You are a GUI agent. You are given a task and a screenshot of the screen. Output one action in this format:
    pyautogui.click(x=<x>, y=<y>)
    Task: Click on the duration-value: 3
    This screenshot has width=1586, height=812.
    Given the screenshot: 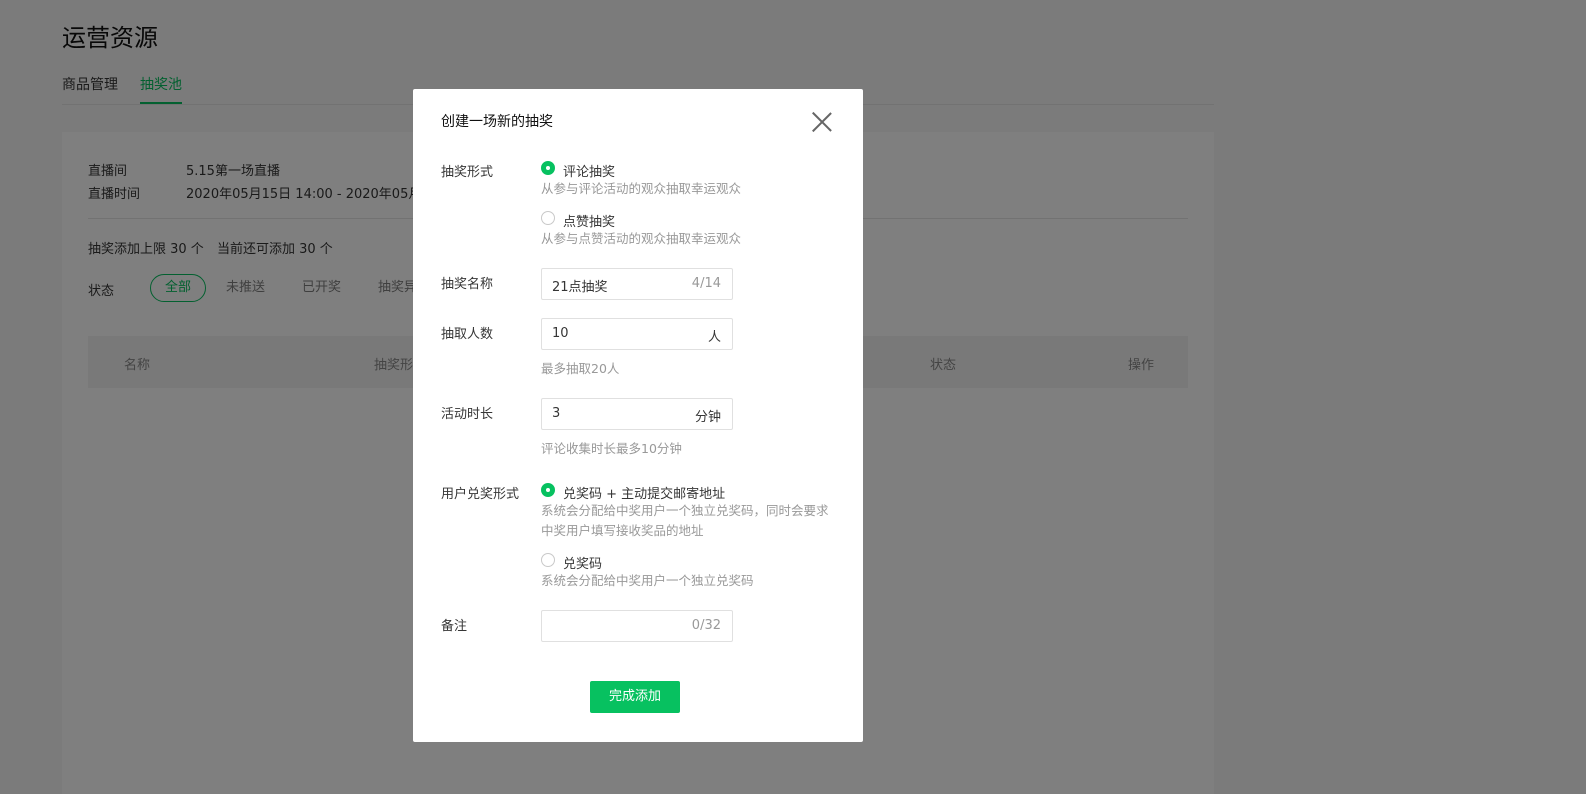 What is the action you would take?
    pyautogui.click(x=556, y=413)
    